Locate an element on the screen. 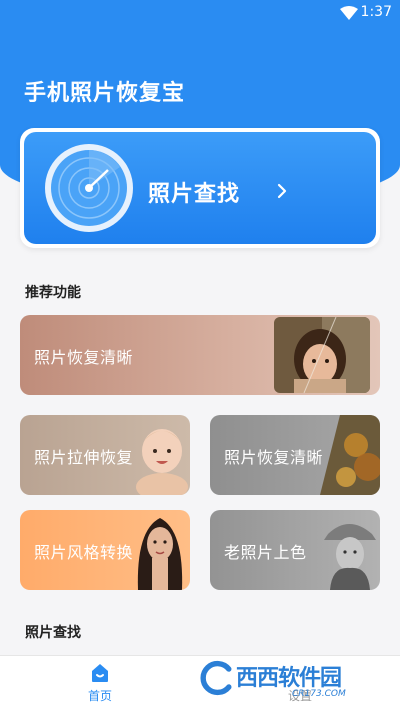 This screenshot has height=710, width=400. feature-card-colorize: 老照片上色 is located at coordinates (295, 550).